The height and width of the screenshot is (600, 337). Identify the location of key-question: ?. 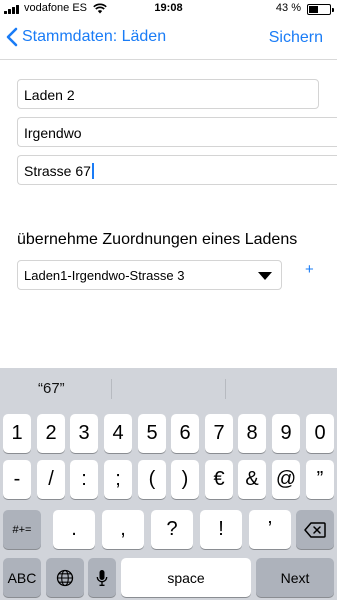
(172, 529).